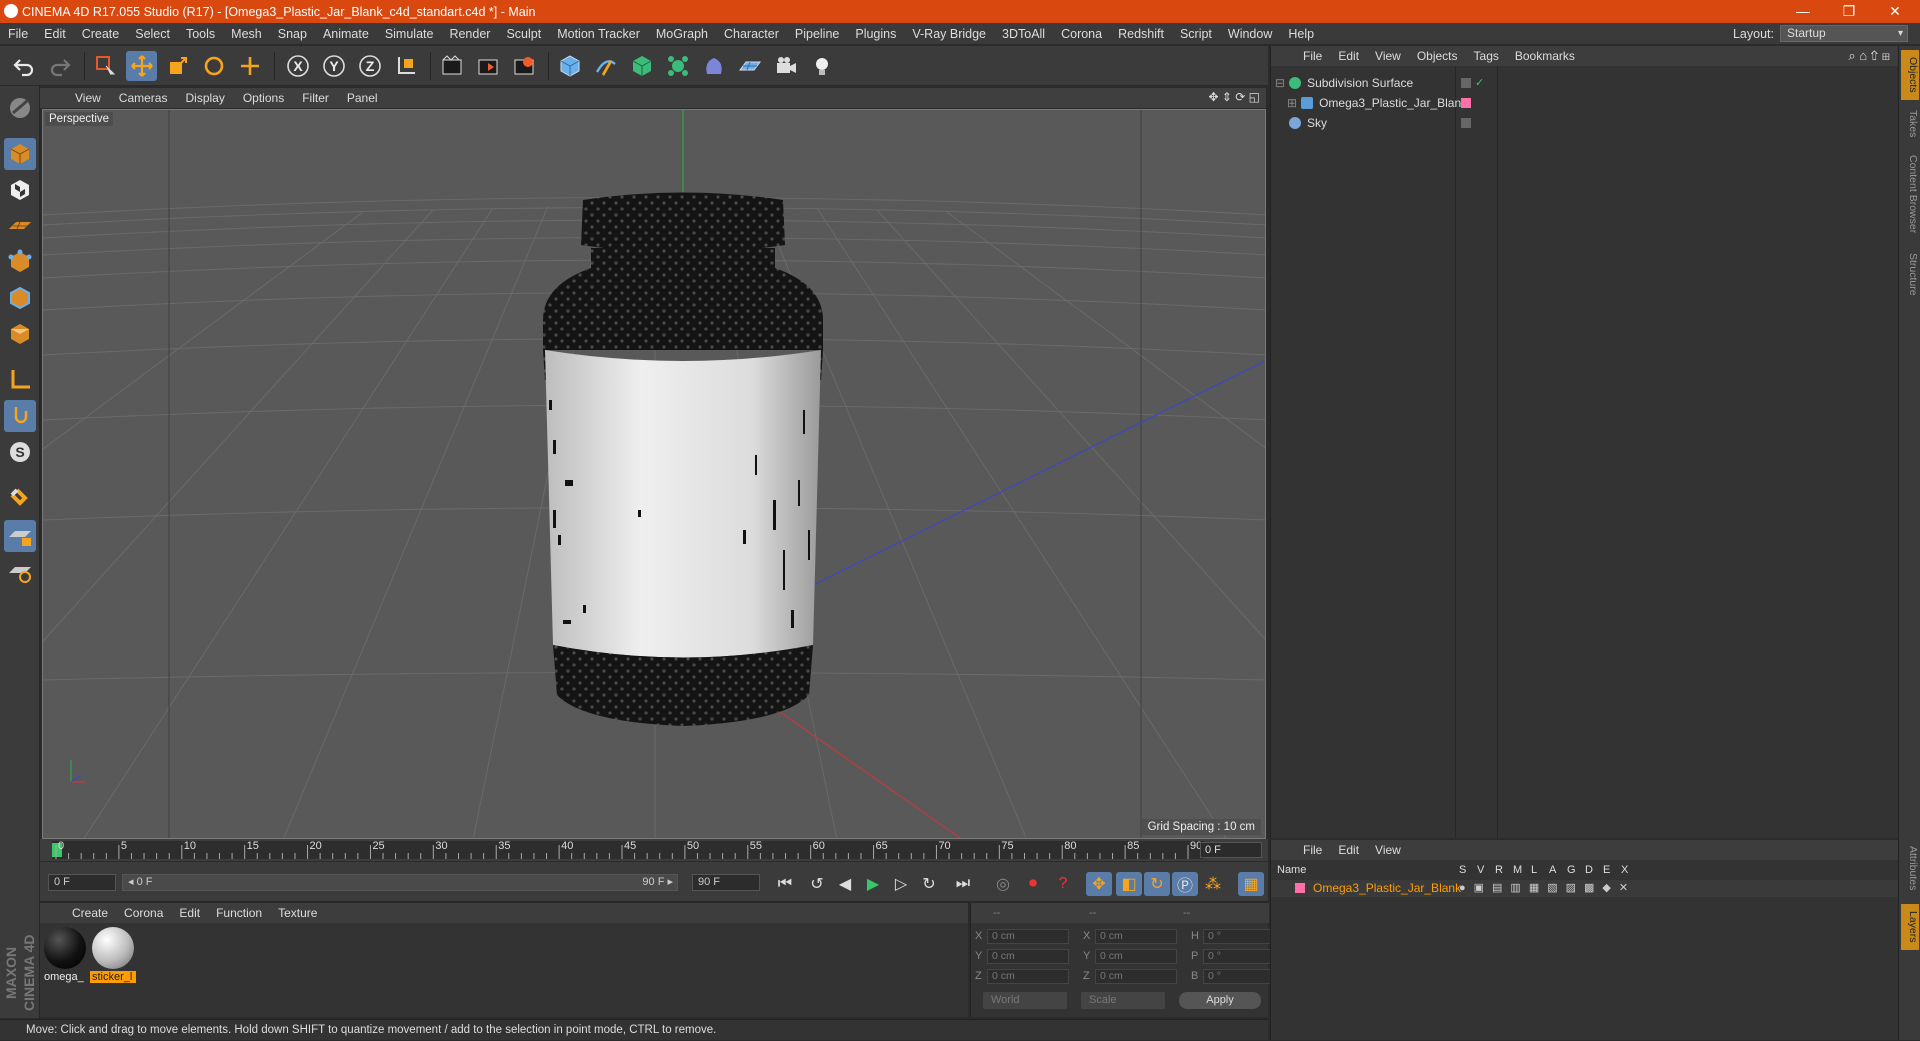  I want to click on object-menu-bookmarks: Bookmarks, so click(1545, 56).